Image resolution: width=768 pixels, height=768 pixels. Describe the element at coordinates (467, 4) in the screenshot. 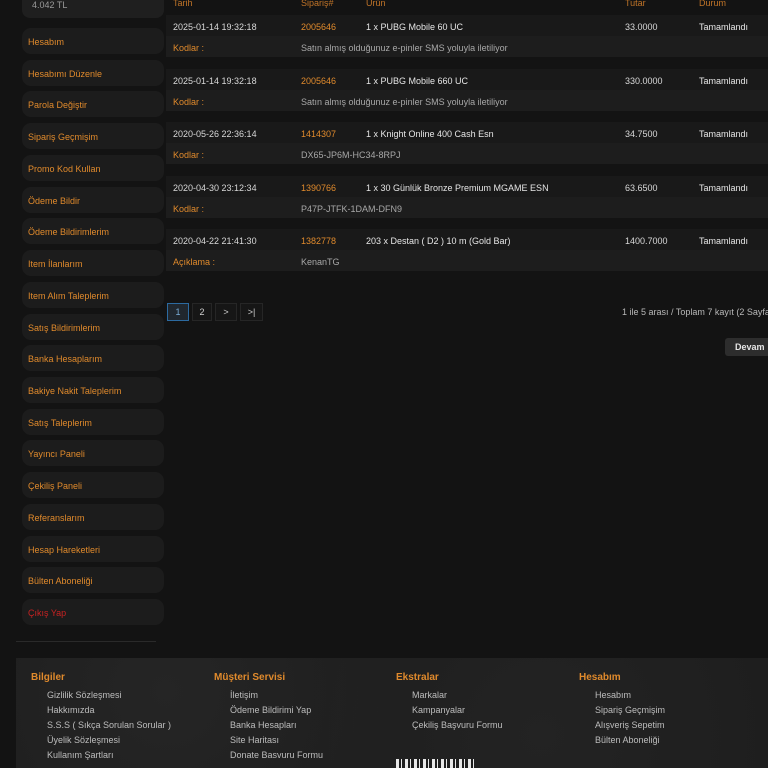

I see `table-header: Tarih Sipariş# Ürün Tutar Durum` at that location.